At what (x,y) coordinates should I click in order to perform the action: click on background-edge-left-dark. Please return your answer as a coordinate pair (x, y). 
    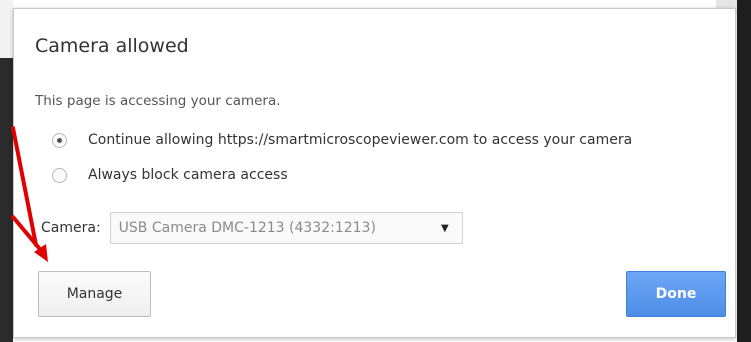
    Looking at the image, I should click on (6, 200).